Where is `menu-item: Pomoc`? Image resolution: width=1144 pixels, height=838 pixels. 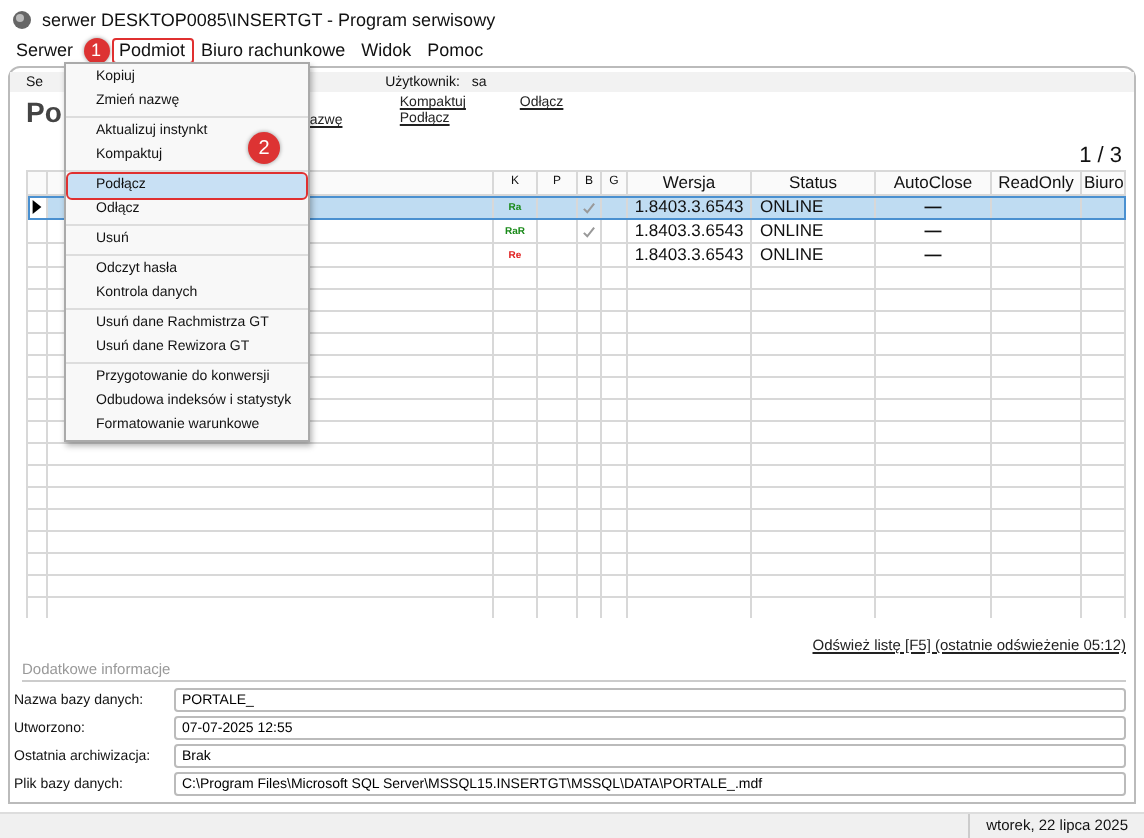 menu-item: Pomoc is located at coordinates (455, 50).